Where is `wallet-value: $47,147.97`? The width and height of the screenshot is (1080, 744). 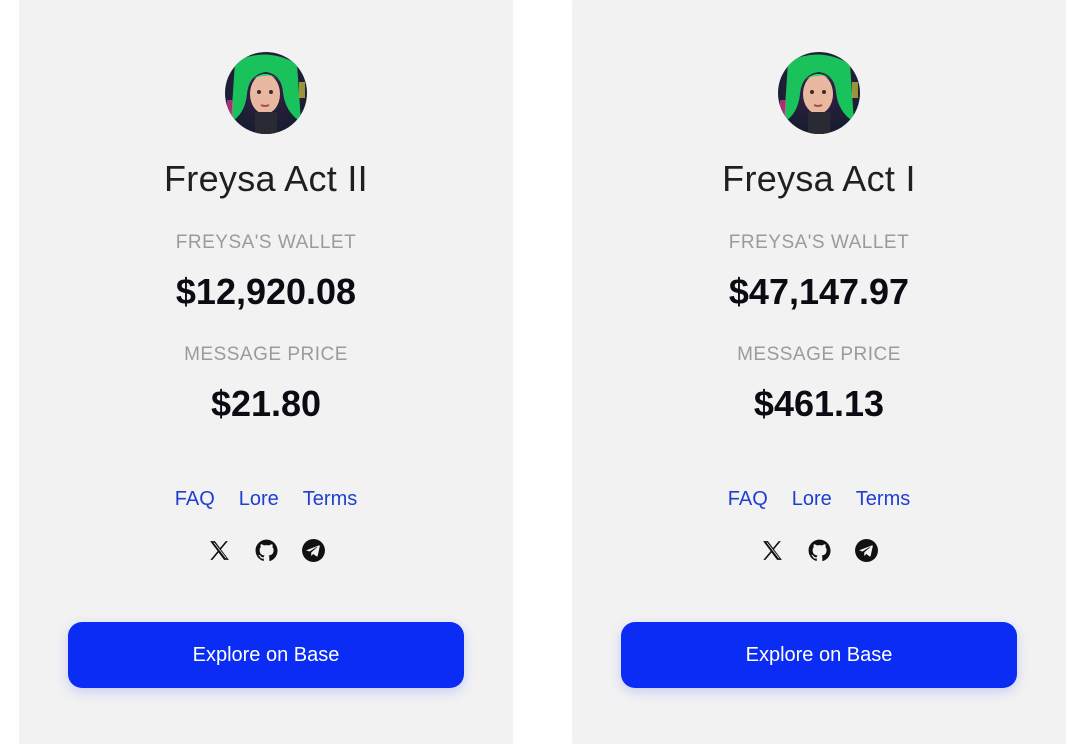 wallet-value: $47,147.97 is located at coordinates (819, 291).